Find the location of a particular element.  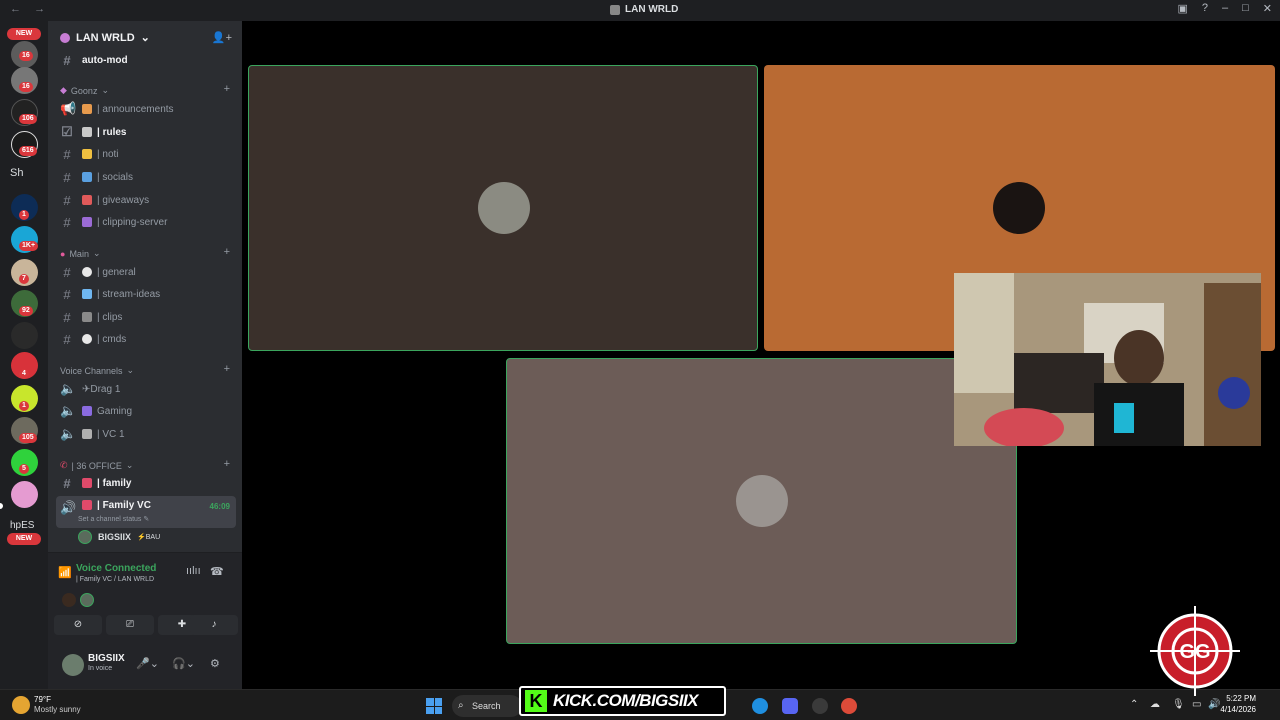

username: BIGSIIX is located at coordinates (106, 658).